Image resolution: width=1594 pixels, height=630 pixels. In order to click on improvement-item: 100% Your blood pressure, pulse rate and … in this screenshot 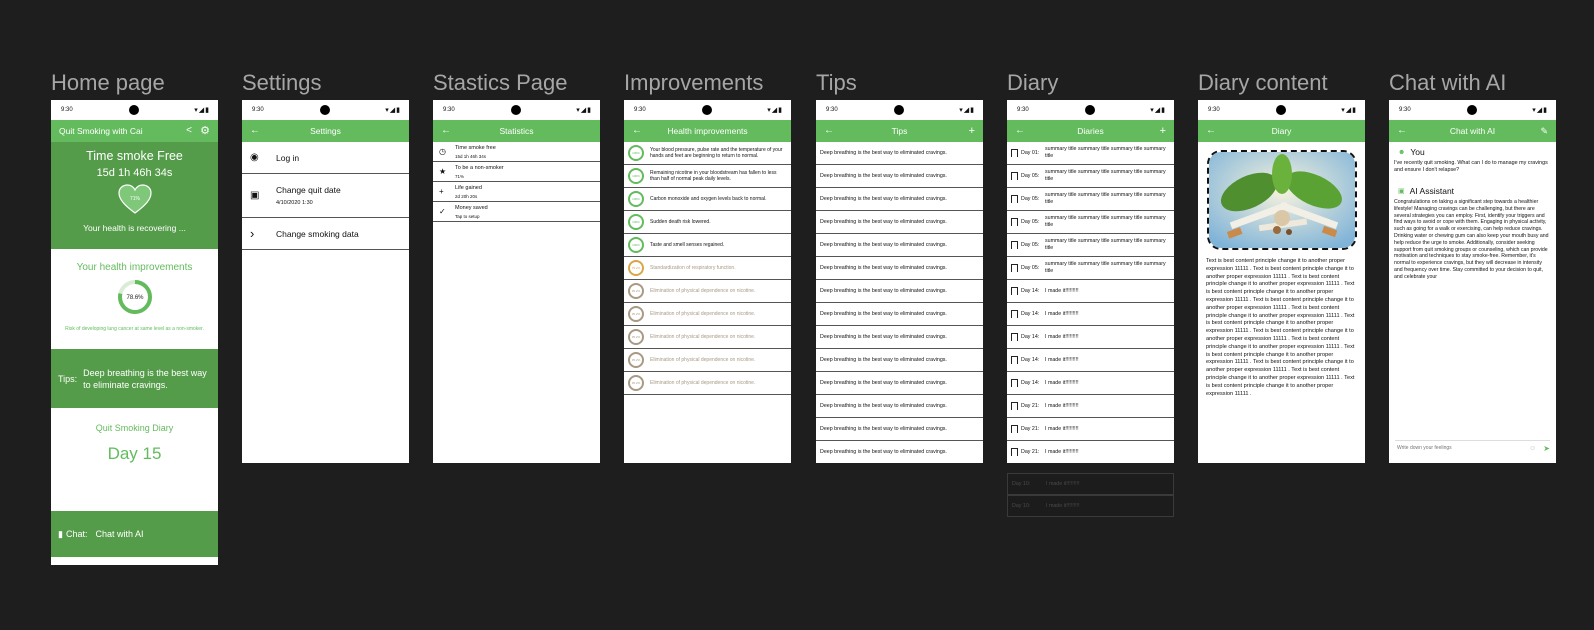, I will do `click(707, 153)`.